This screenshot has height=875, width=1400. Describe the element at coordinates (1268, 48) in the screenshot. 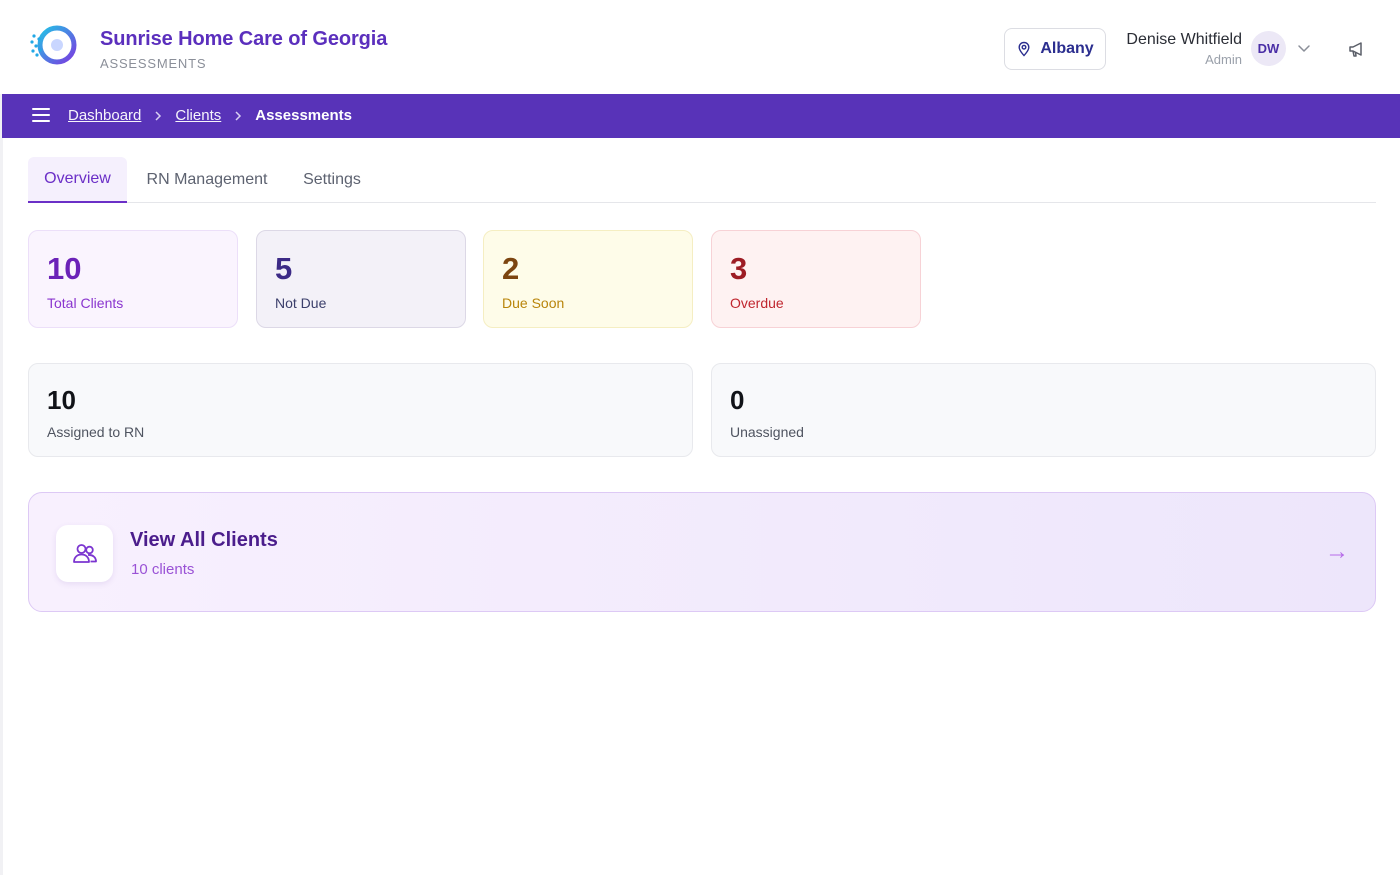

I see `avatar: DW` at that location.